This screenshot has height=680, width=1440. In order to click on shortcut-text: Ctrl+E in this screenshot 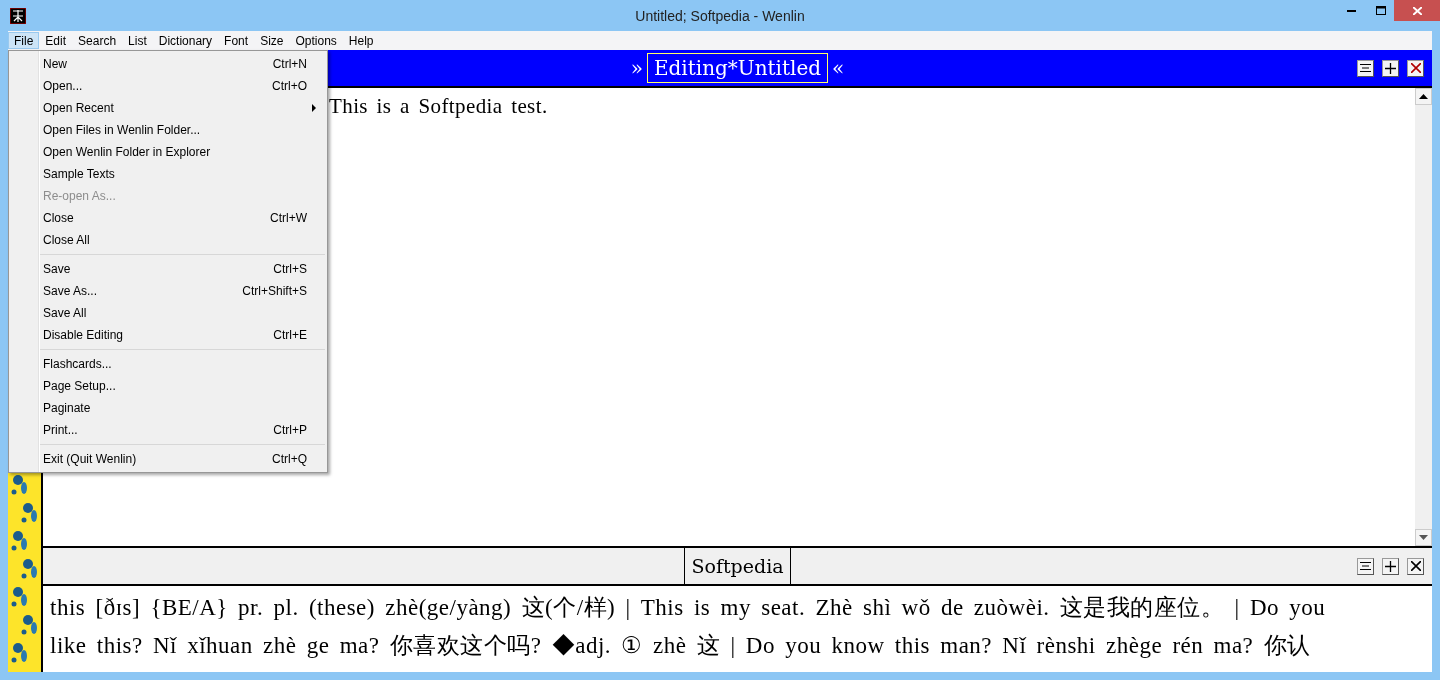, I will do `click(290, 335)`.